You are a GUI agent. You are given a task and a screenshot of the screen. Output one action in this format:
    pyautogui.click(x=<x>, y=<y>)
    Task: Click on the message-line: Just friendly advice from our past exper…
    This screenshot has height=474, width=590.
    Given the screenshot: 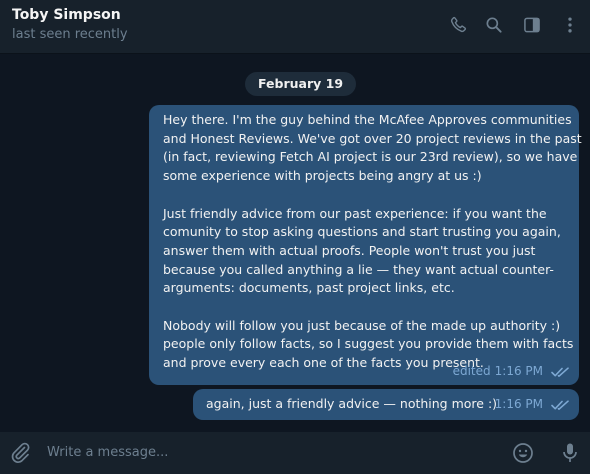 What is the action you would take?
    pyautogui.click(x=355, y=213)
    